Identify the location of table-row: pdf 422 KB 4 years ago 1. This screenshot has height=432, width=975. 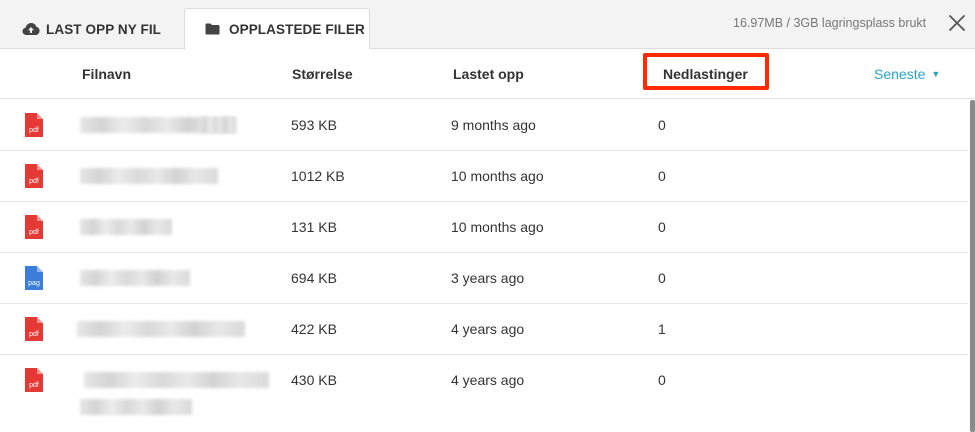
(484, 329).